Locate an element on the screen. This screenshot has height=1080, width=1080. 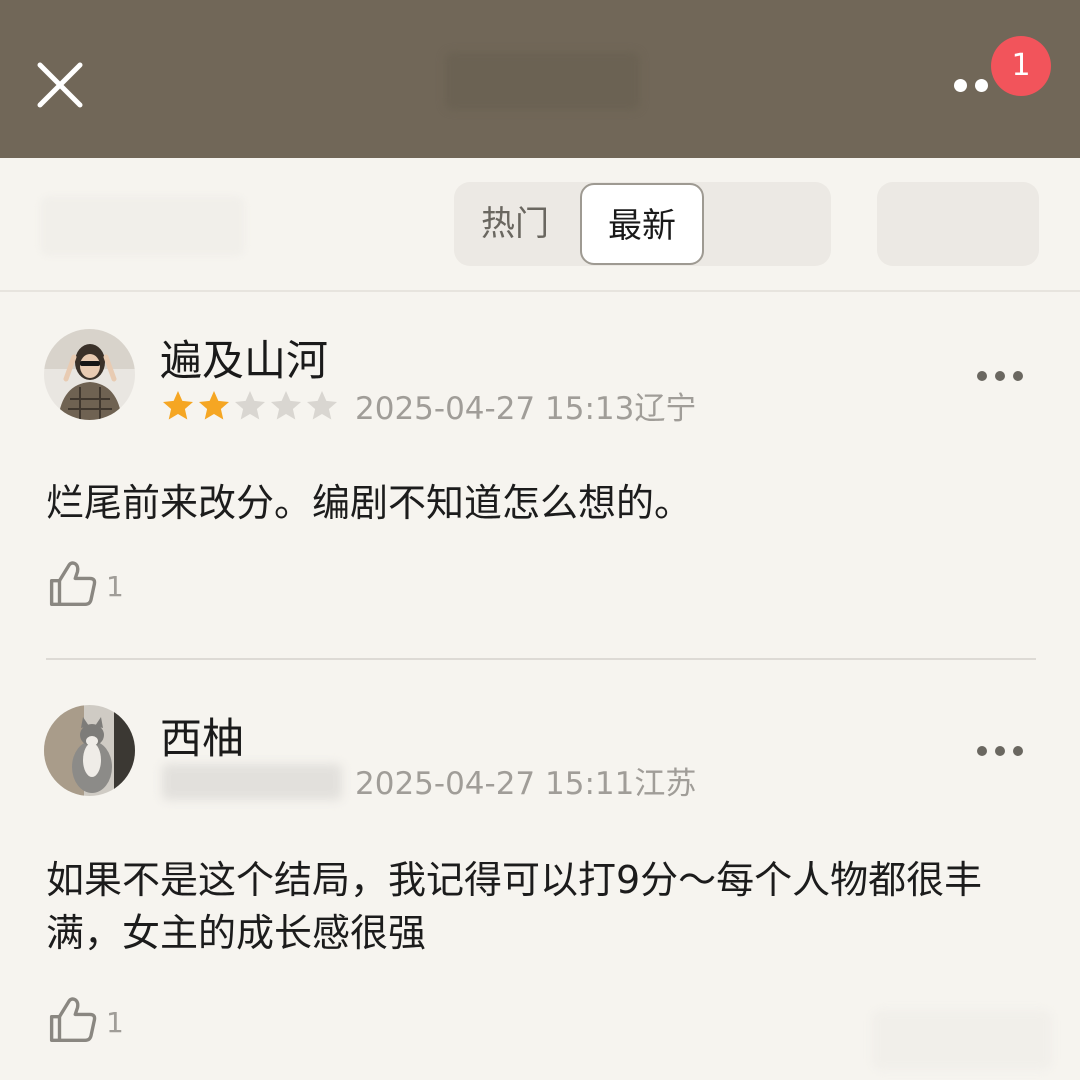
comment-text: 如果不是这个结局，我记得可以打9分～每个人物都很丰满，女主的成长感很强 is located at coordinates (514, 906).